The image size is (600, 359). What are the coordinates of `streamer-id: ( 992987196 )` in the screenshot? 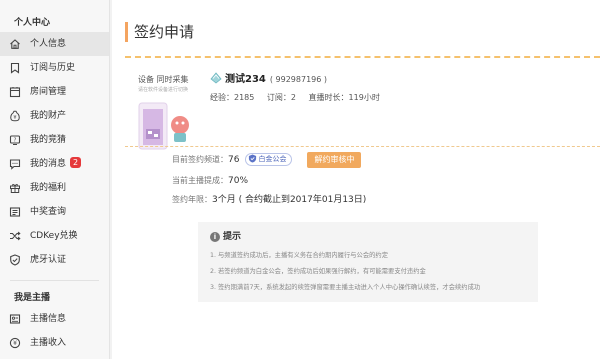 It's located at (298, 79).